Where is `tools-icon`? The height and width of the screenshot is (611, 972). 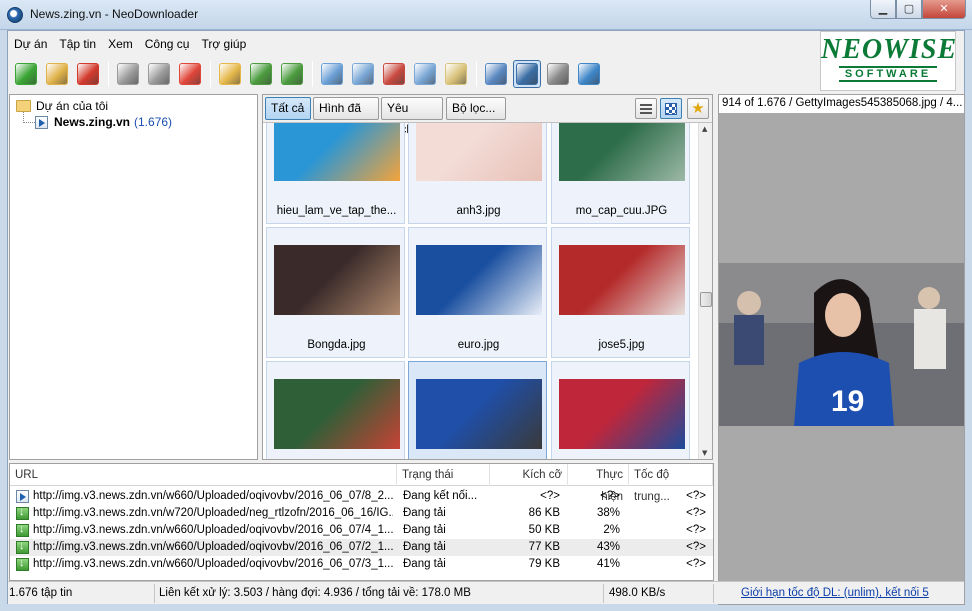 tools-icon is located at coordinates (558, 74).